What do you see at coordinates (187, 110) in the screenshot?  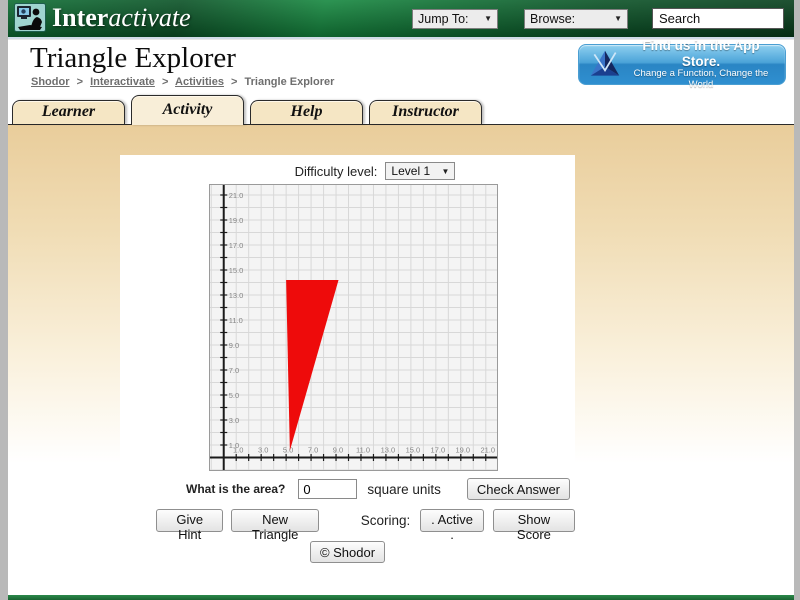 I see `tab-activity: Activity` at bounding box center [187, 110].